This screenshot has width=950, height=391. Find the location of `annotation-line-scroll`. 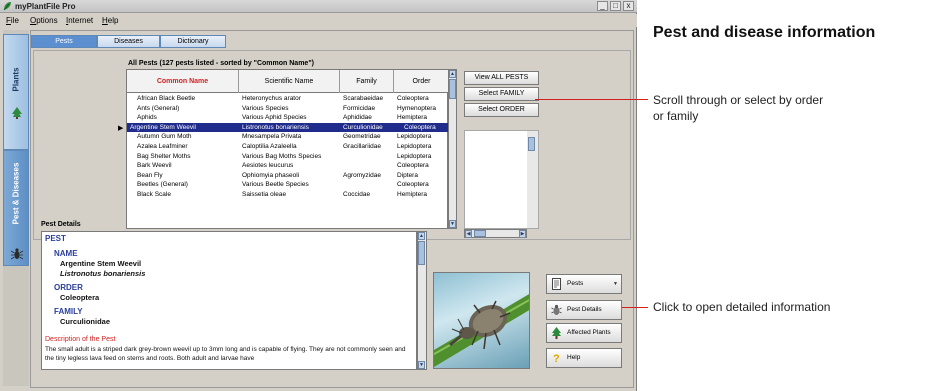

annotation-line-scroll is located at coordinates (591, 99).